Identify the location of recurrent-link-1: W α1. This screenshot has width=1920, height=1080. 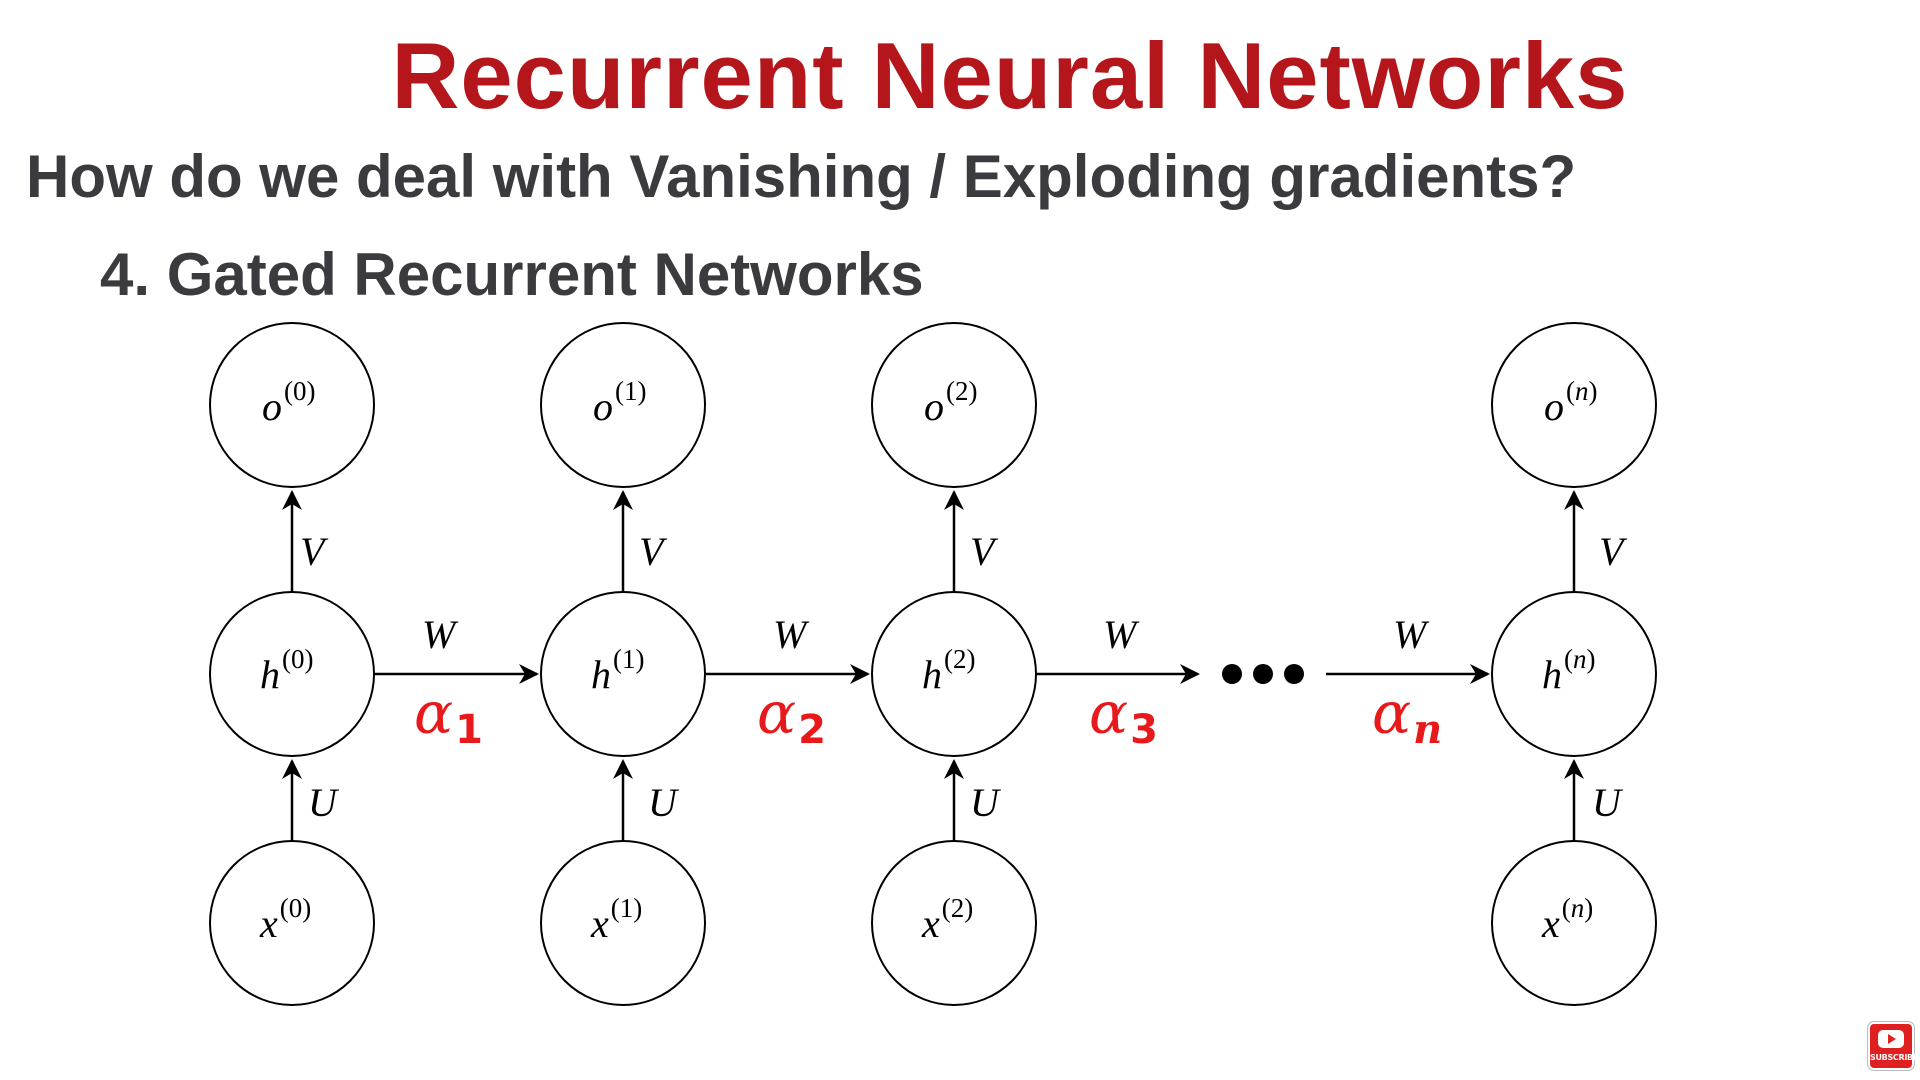
(456, 682).